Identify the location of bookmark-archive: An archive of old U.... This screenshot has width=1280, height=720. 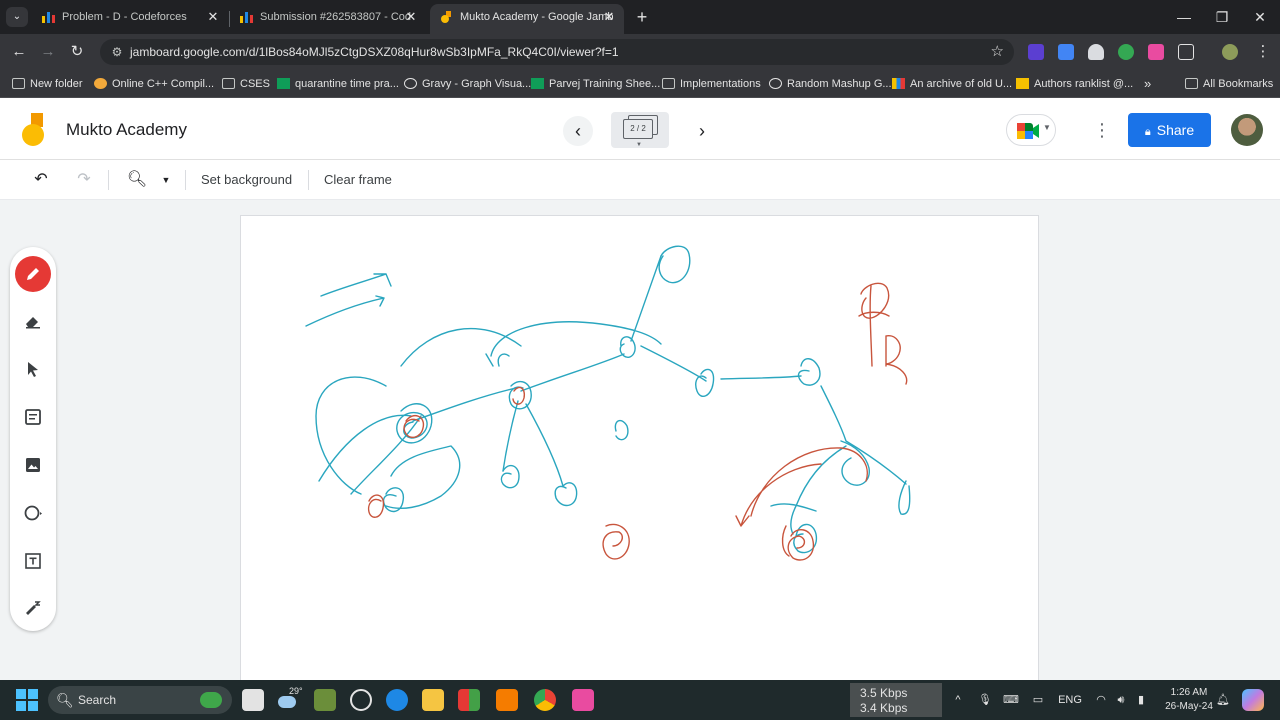
(952, 84).